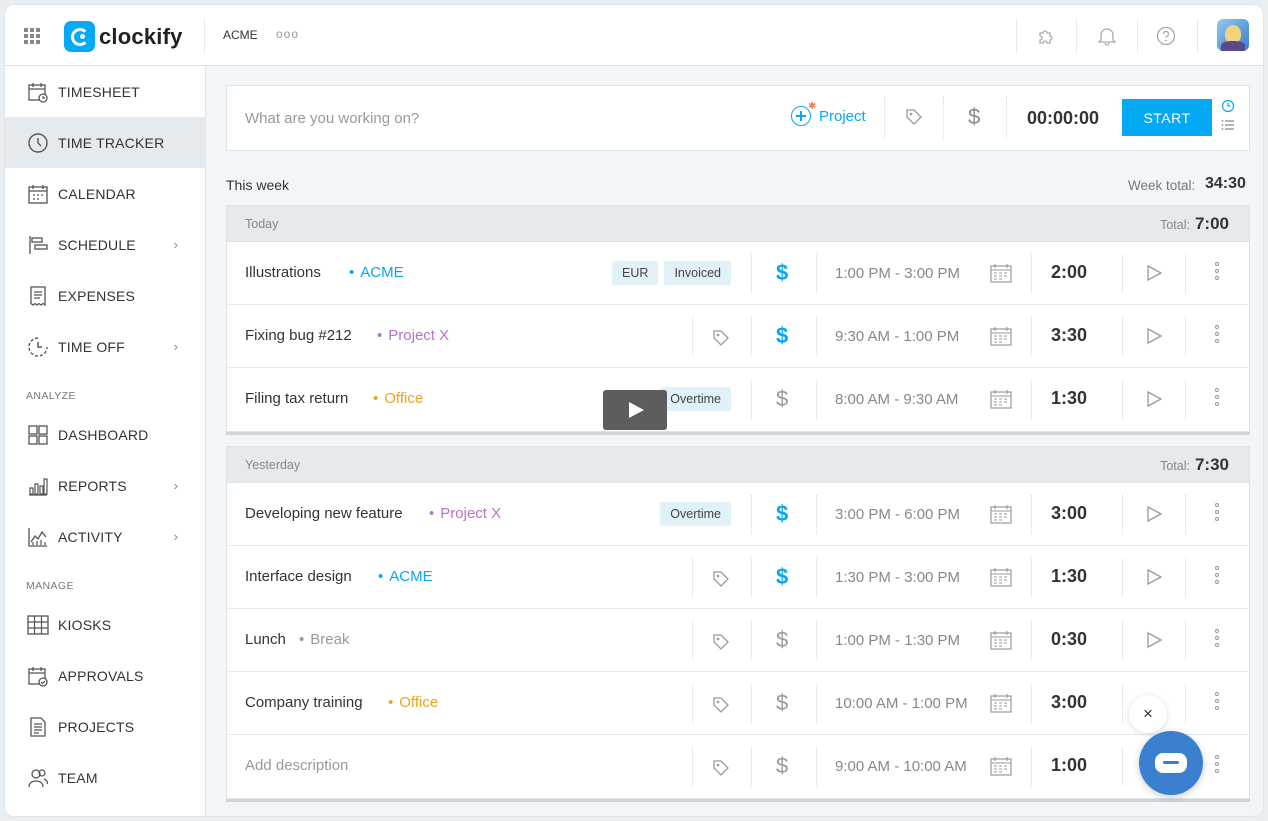  What do you see at coordinates (897, 640) in the screenshot?
I see `entry-time-range: 1:00 PM - 1:30 PM` at bounding box center [897, 640].